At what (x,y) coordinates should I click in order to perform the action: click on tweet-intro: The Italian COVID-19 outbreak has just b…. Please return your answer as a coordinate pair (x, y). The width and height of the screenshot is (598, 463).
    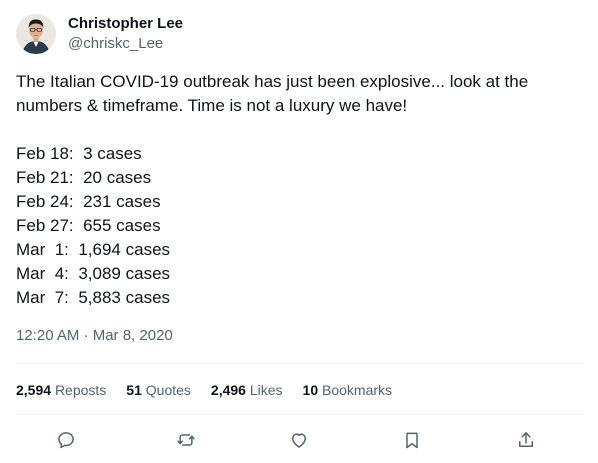
    Looking at the image, I should click on (272, 93).